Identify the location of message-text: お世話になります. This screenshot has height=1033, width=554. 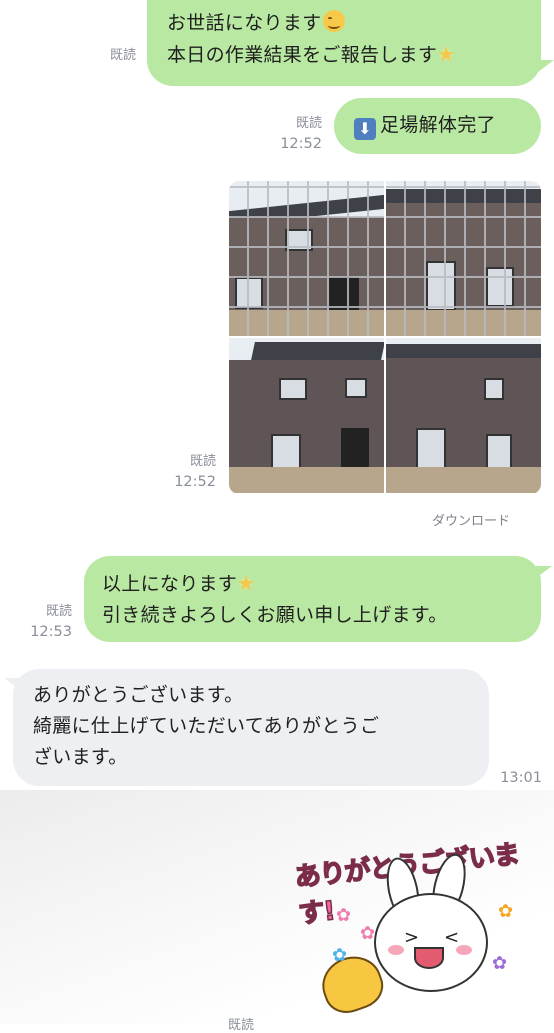
(244, 23).